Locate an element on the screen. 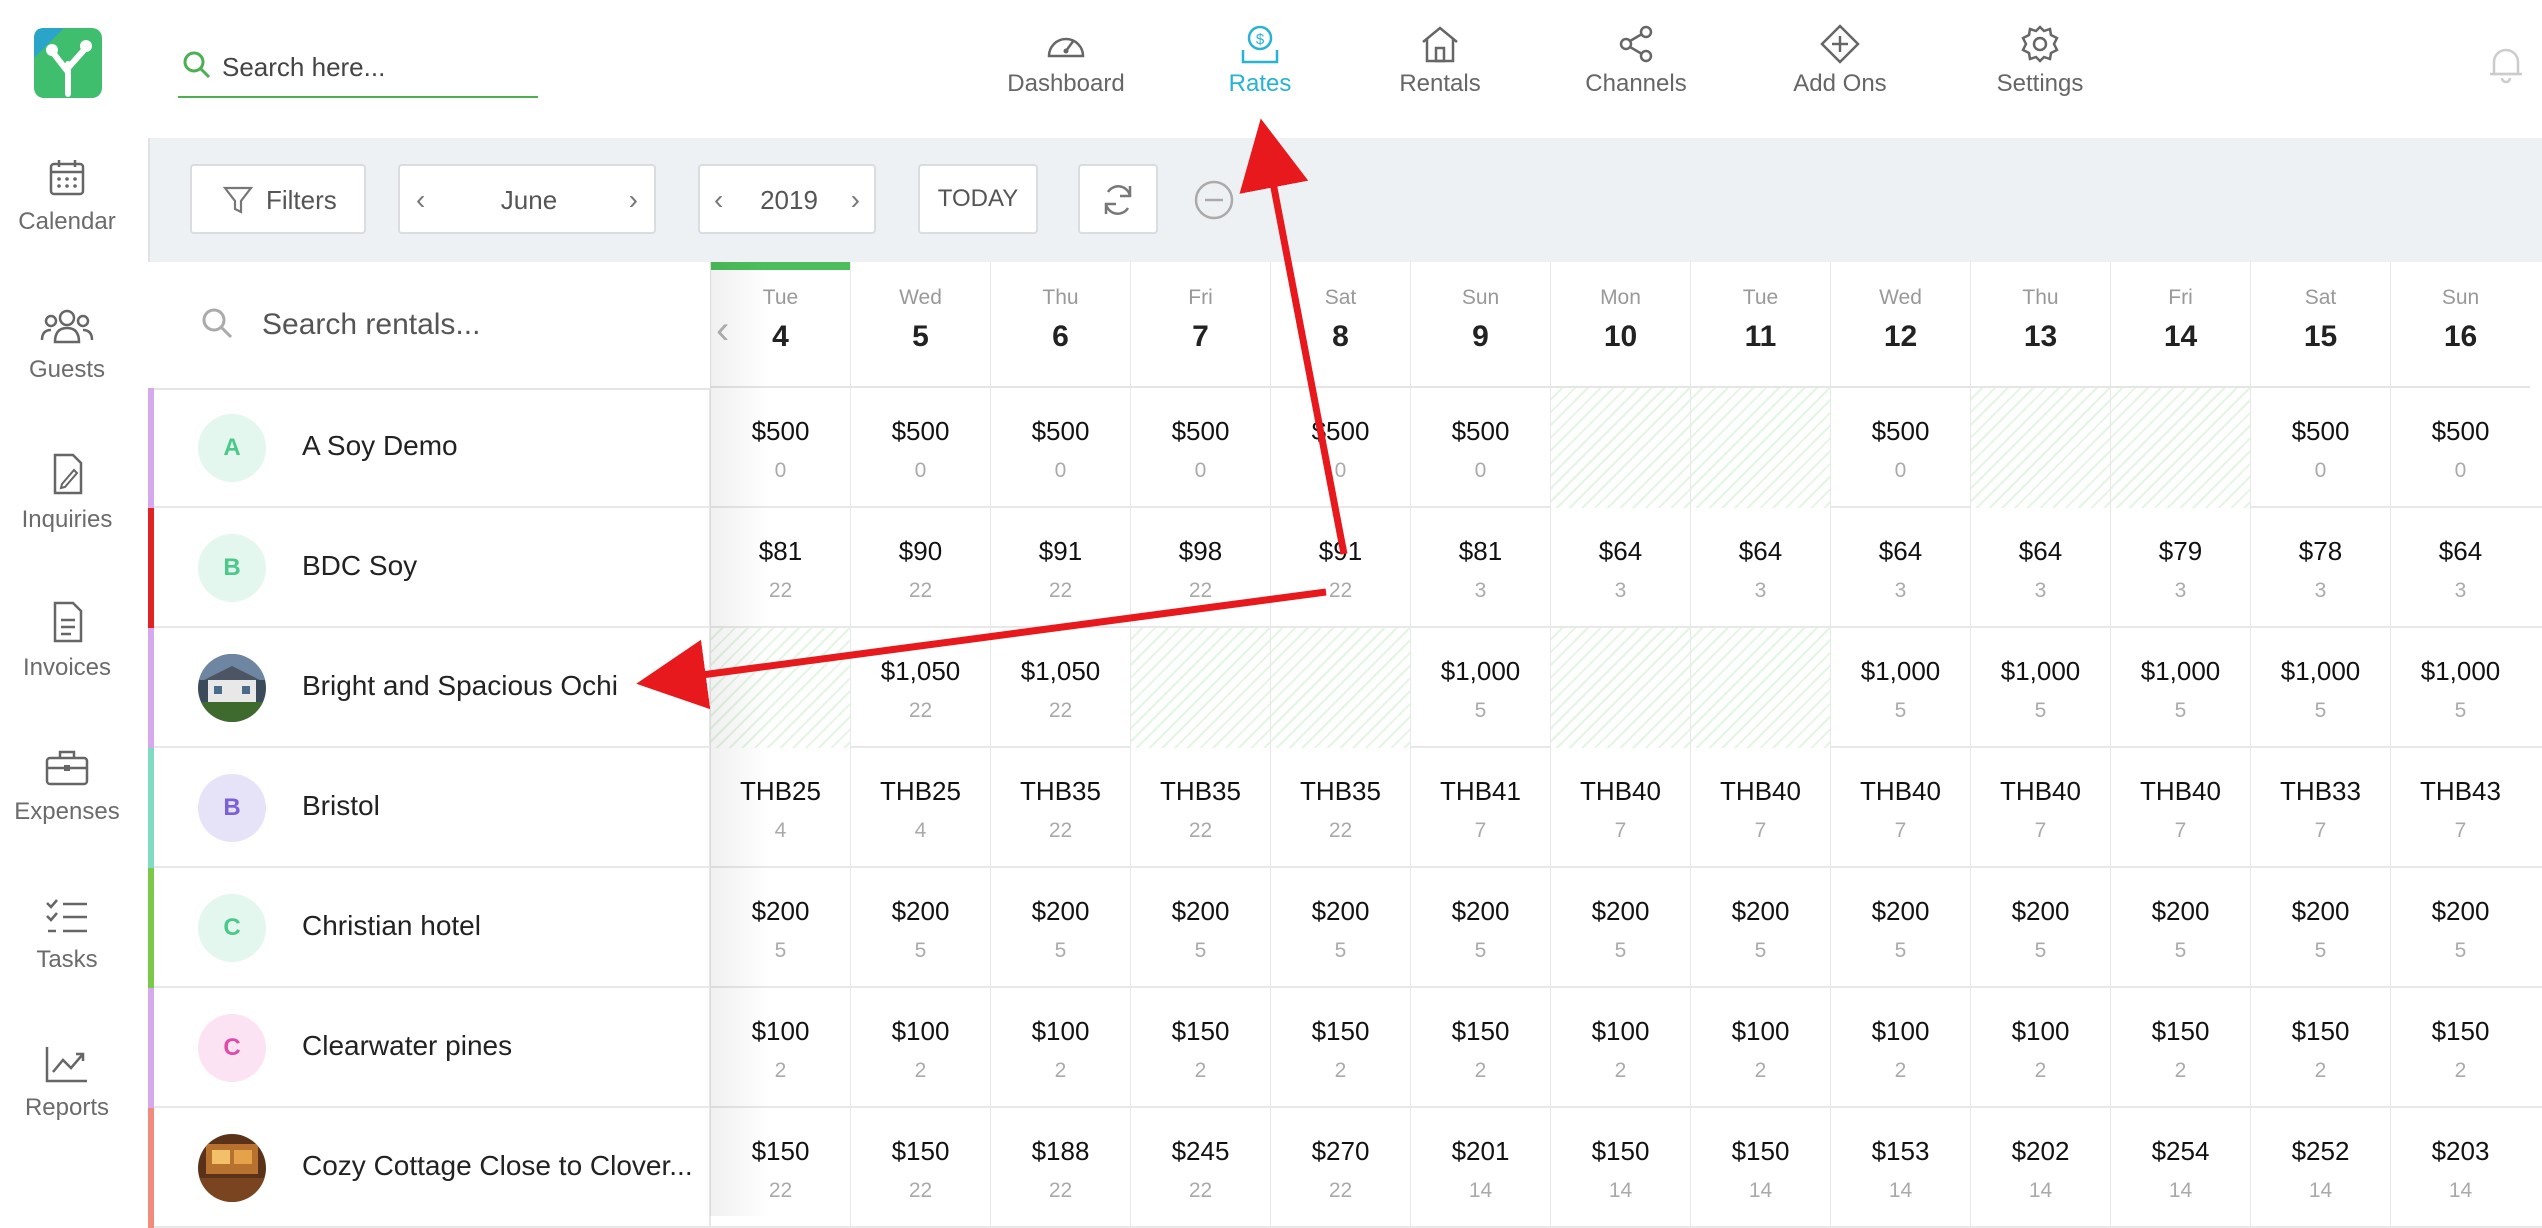  nav-dashboard: Dashboard is located at coordinates (1066, 61).